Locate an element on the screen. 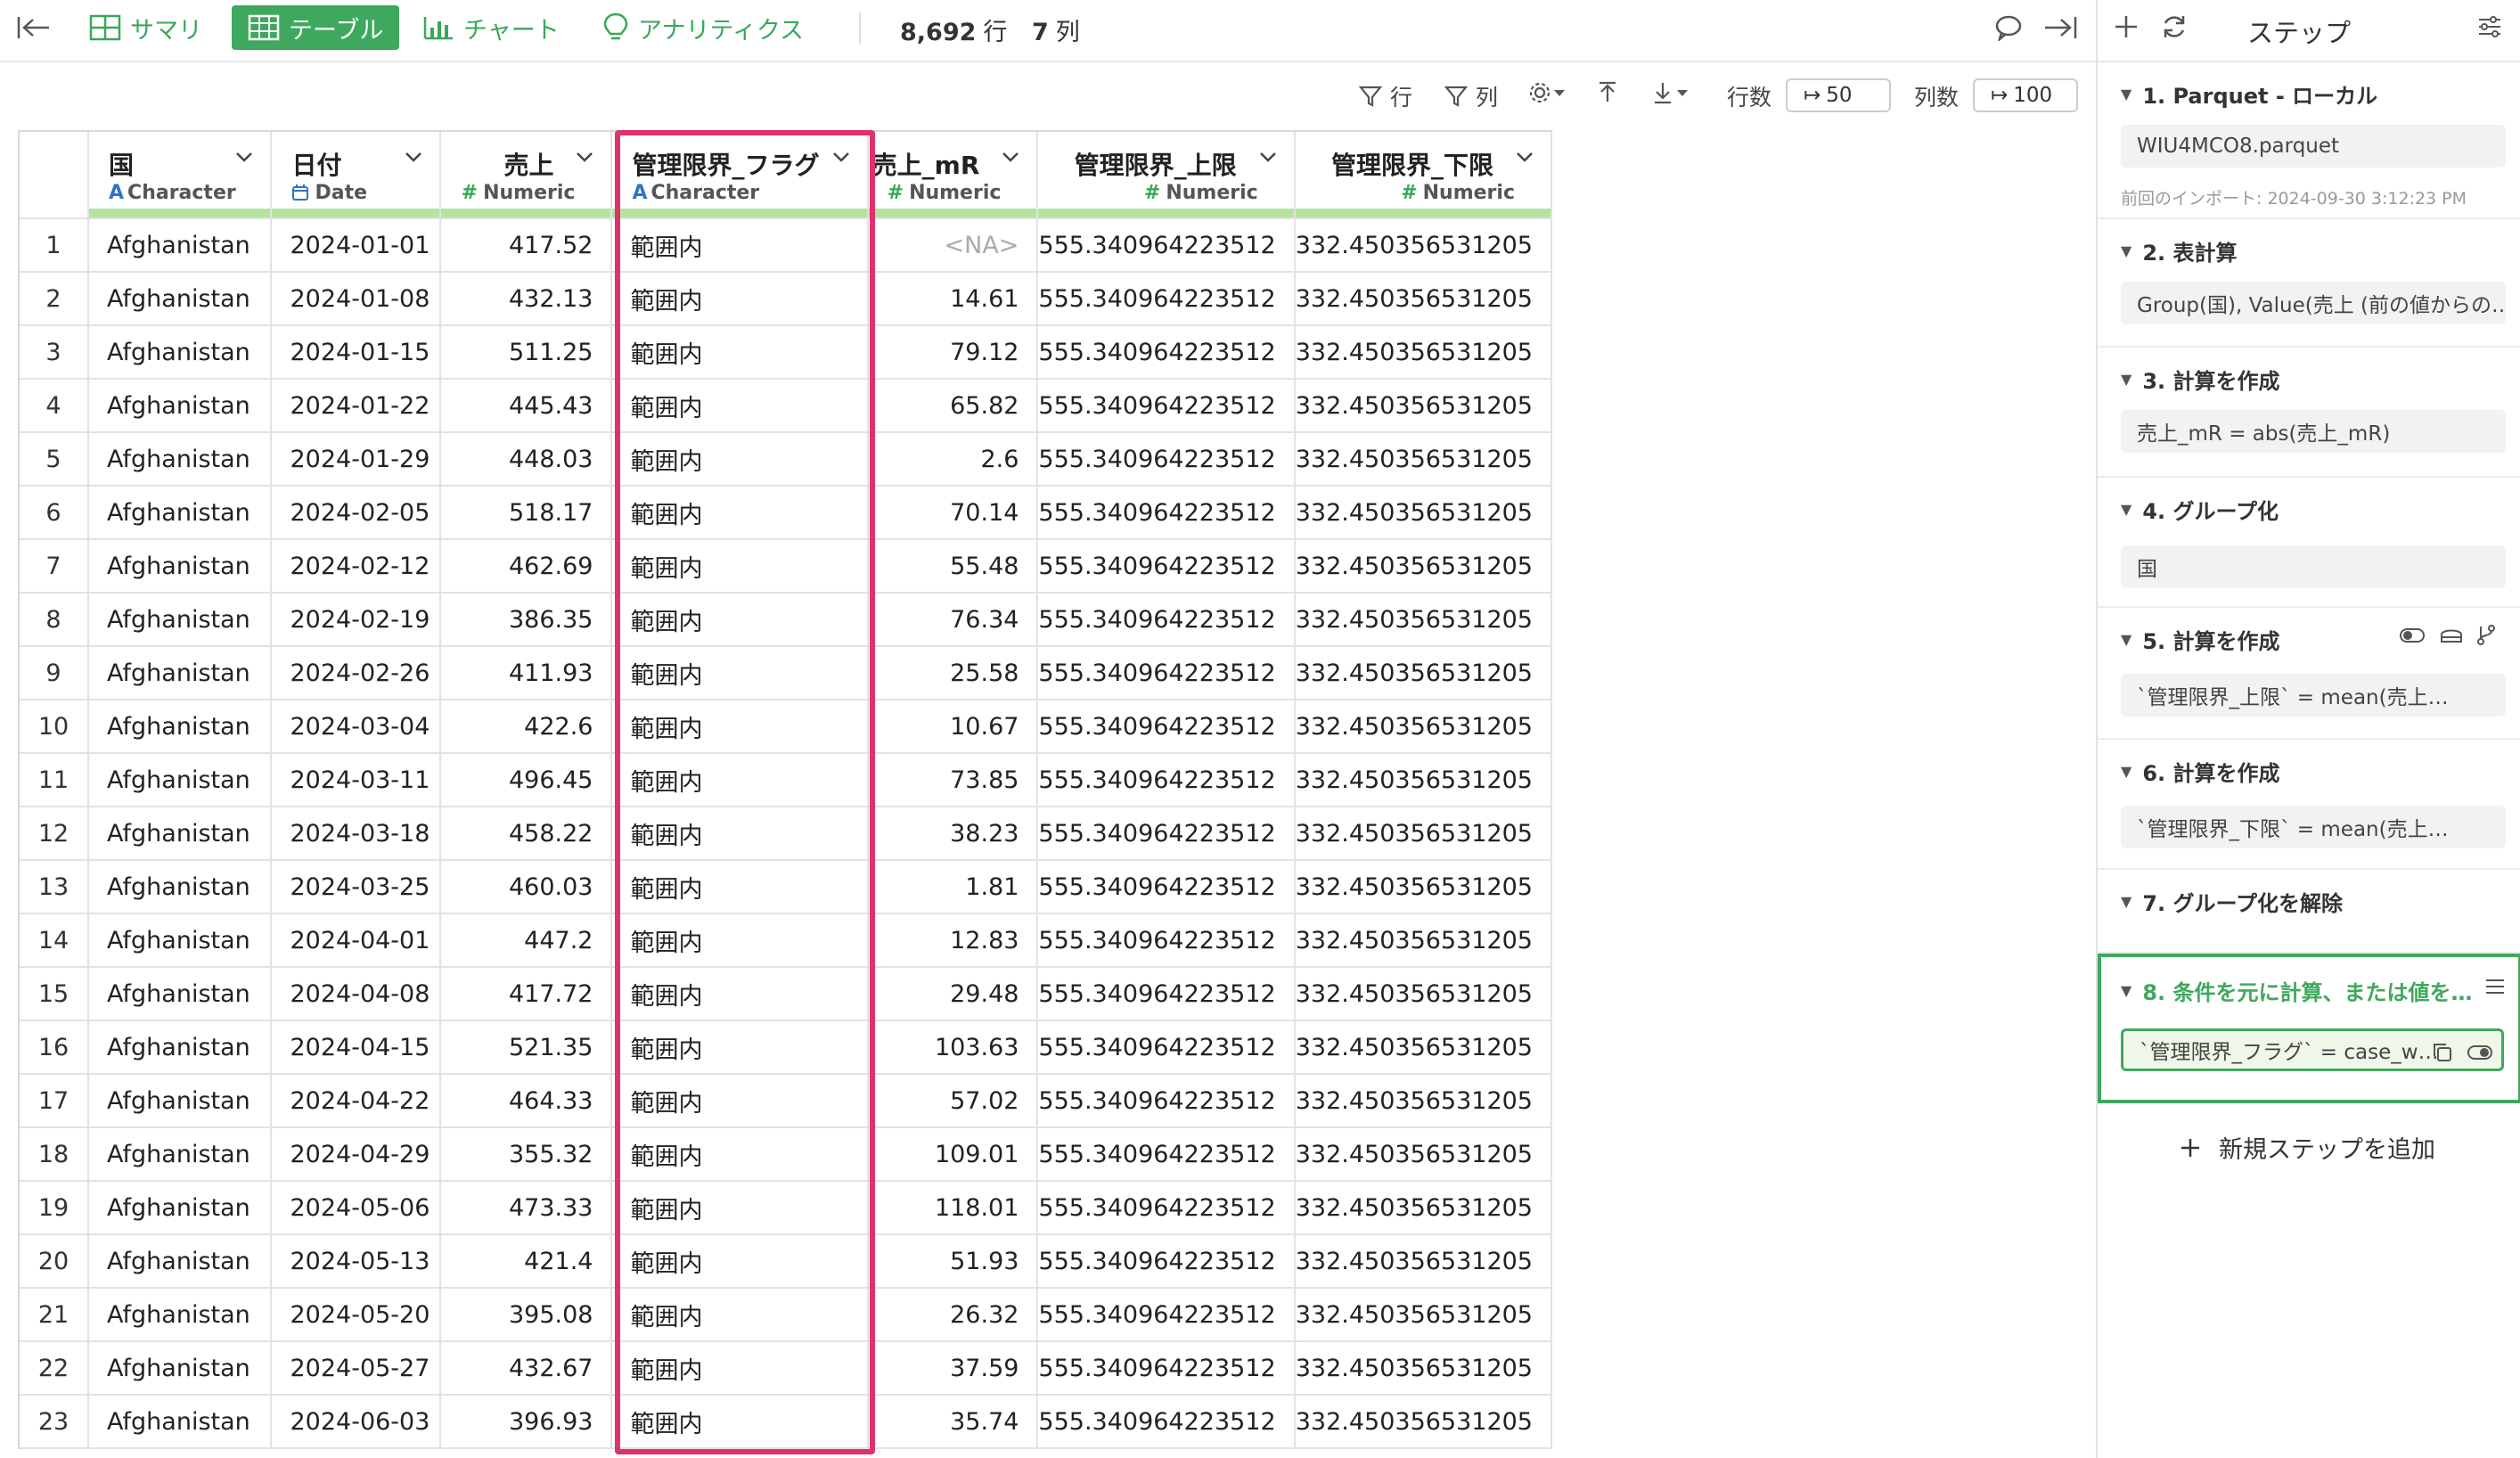 The width and height of the screenshot is (2520, 1458). row-number: 14 is located at coordinates (55, 940).